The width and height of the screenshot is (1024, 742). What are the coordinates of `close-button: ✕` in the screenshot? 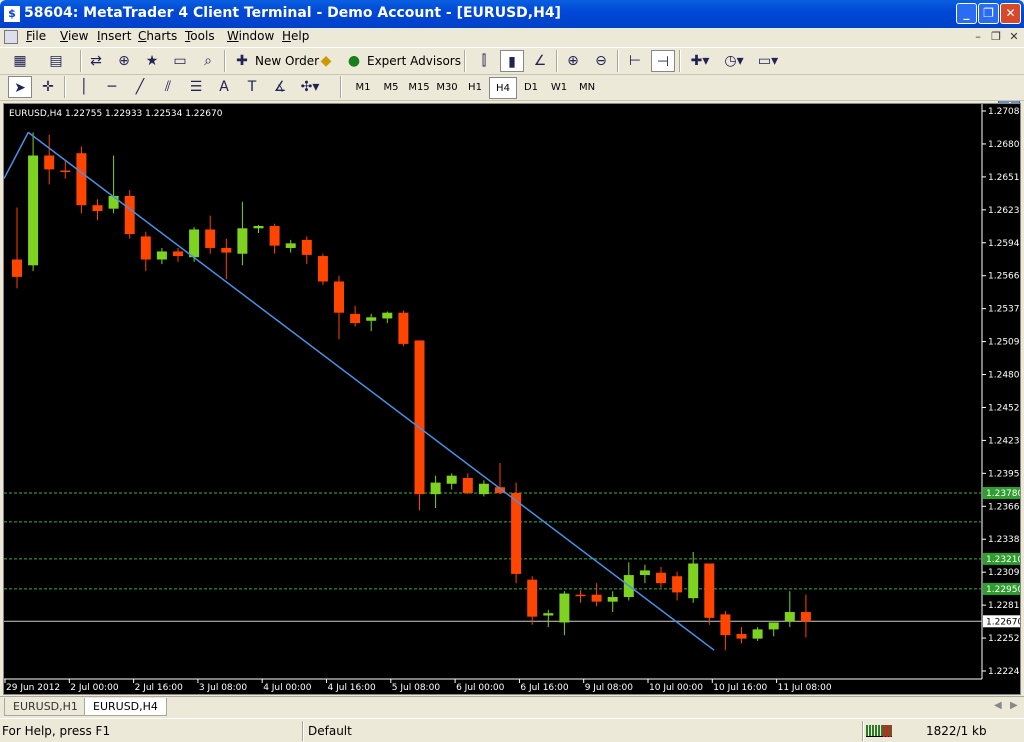 It's located at (1010, 13).